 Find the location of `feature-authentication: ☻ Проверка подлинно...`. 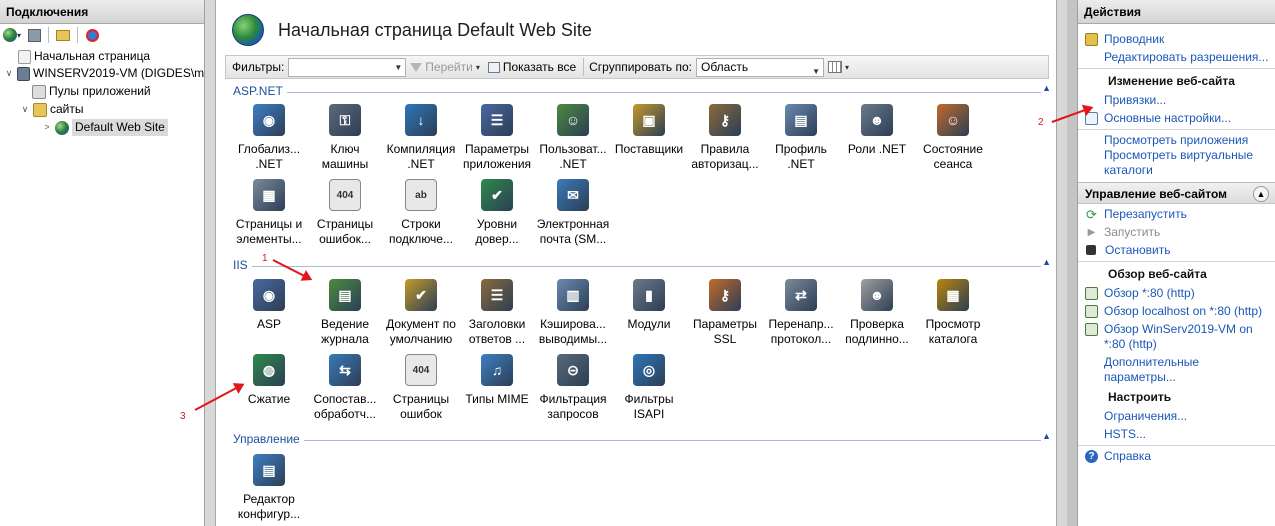

feature-authentication: ☻ Проверка подлинно... is located at coordinates (877, 313).